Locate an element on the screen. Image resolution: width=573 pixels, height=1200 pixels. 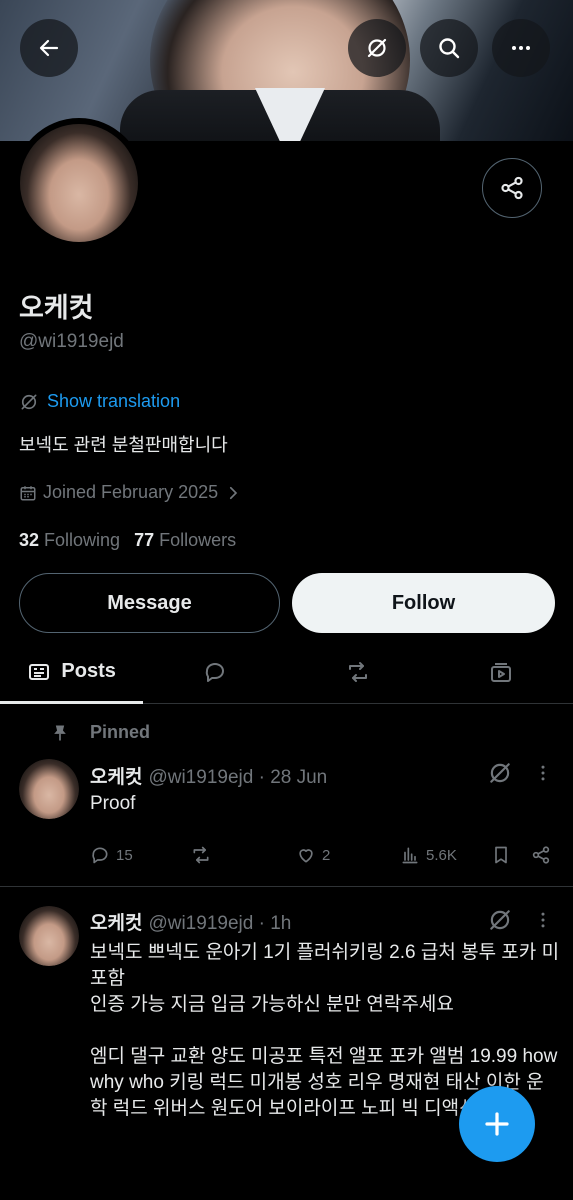
username-handle: @wi1919ejd is located at coordinates (71, 341).